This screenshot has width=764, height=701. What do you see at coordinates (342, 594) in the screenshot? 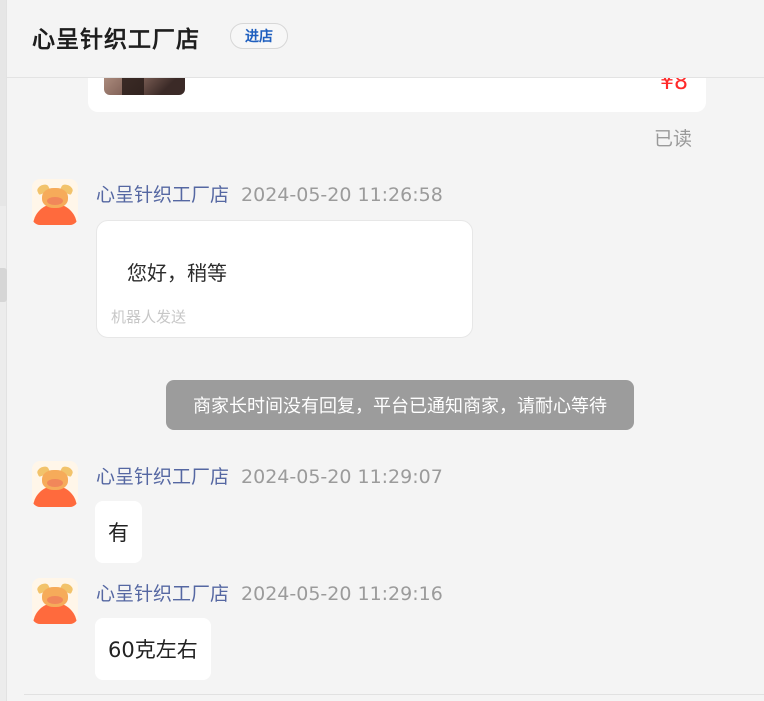
I see `message-time: 2024-05-20 11:29:16` at bounding box center [342, 594].